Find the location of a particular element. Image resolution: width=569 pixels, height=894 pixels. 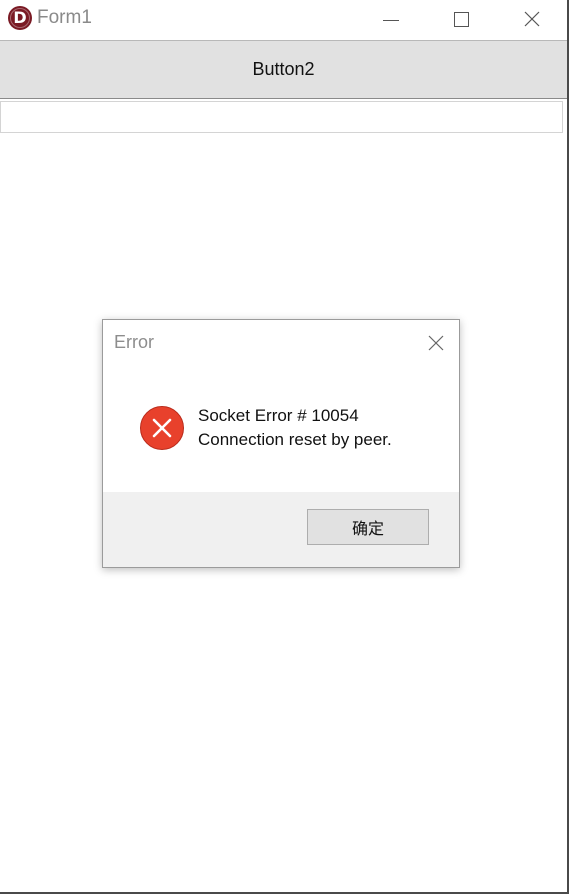

minimize-icon is located at coordinates (391, 20).